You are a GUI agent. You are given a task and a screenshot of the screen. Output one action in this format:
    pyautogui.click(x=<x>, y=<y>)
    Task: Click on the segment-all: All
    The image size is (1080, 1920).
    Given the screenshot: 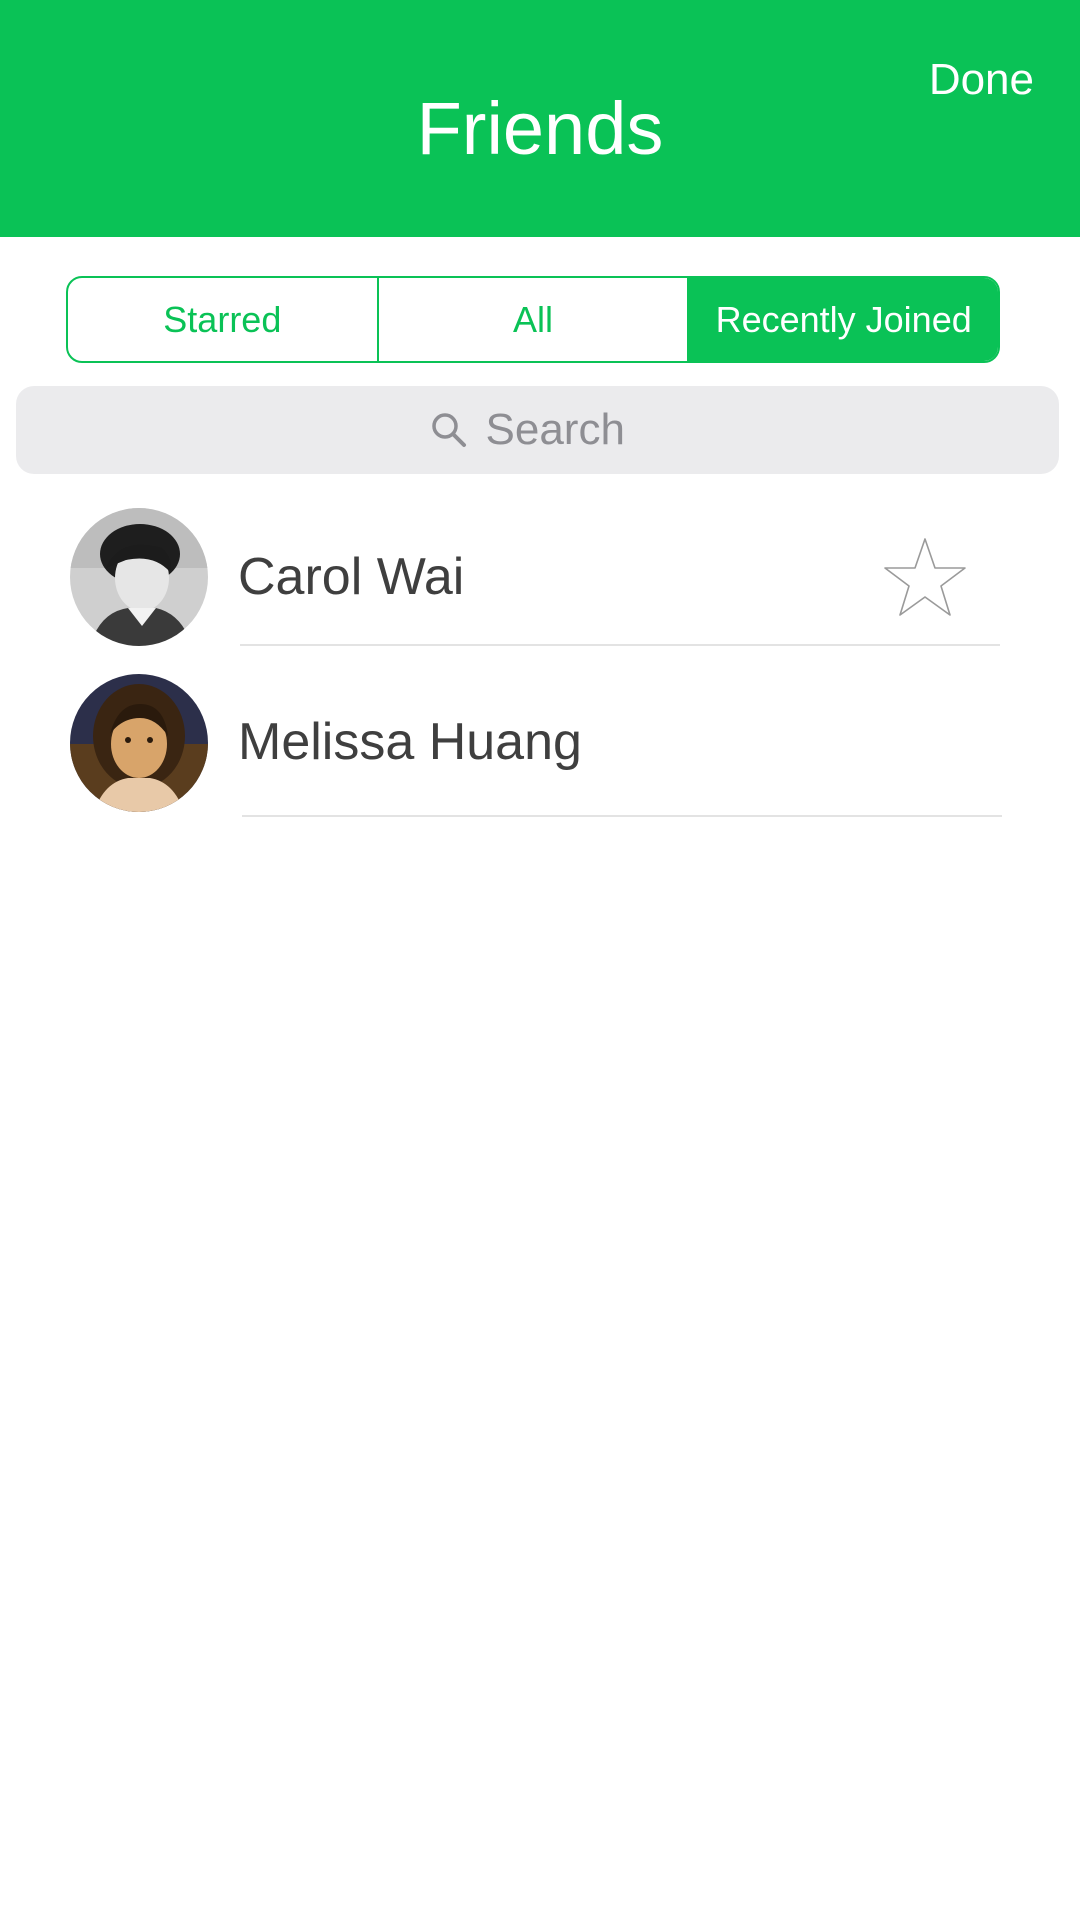 What is the action you would take?
    pyautogui.click(x=534, y=319)
    